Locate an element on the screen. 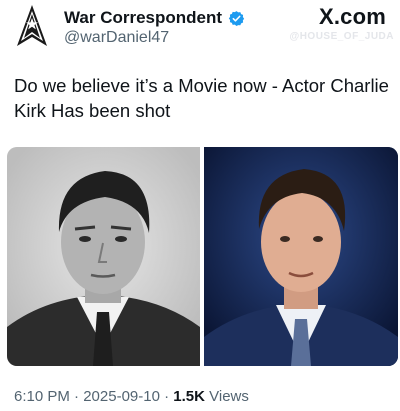 This screenshot has width=400, height=411. views-label: Views is located at coordinates (226, 396).